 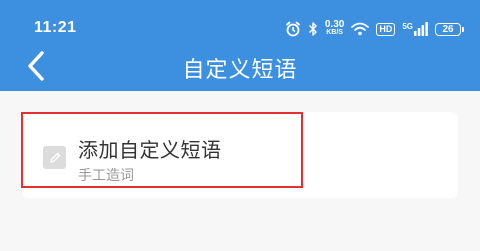 I want to click on alarm-icon, so click(x=293, y=29).